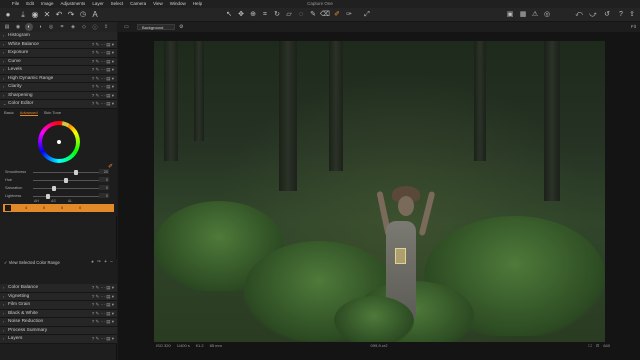 The width and height of the screenshot is (640, 360). I want to click on tab-basic: Basic, so click(9, 113).